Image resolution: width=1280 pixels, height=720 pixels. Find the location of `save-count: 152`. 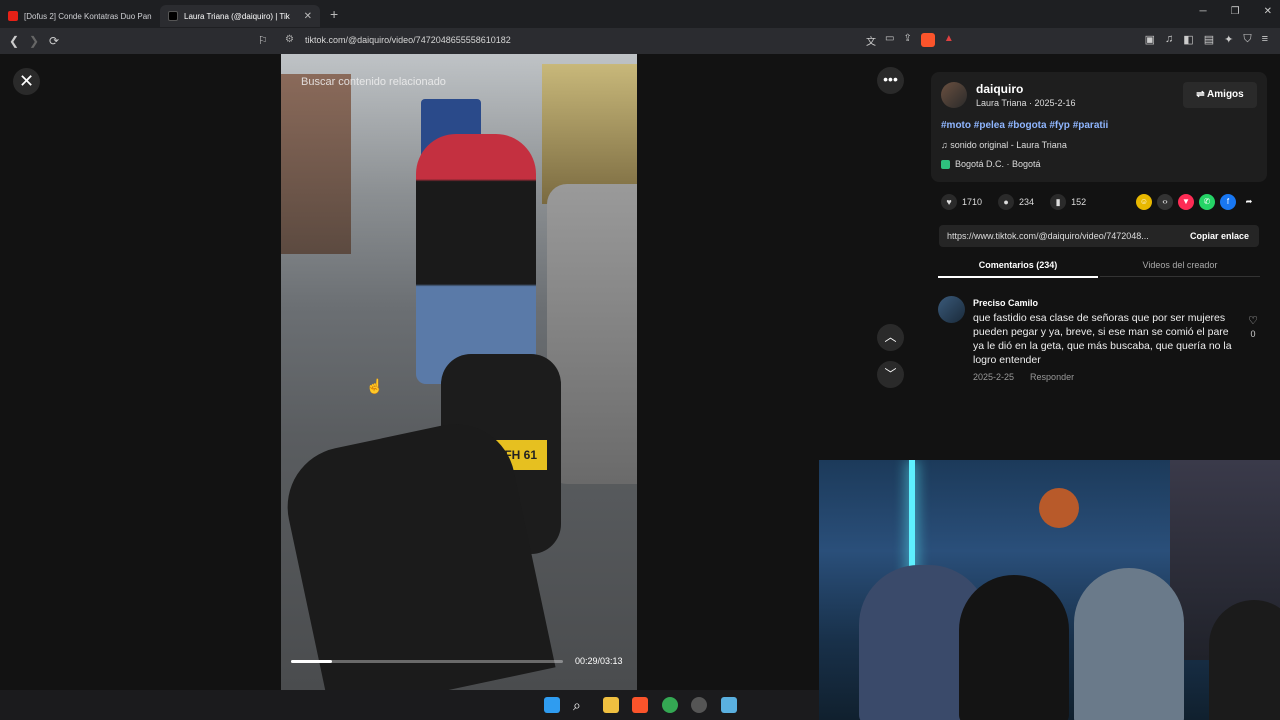

save-count: 152 is located at coordinates (1079, 202).